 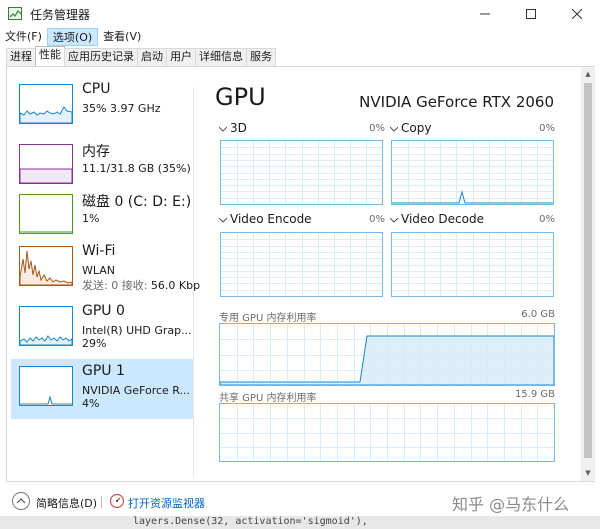 I want to click on engine-3d-pct: 0%, so click(x=377, y=128).